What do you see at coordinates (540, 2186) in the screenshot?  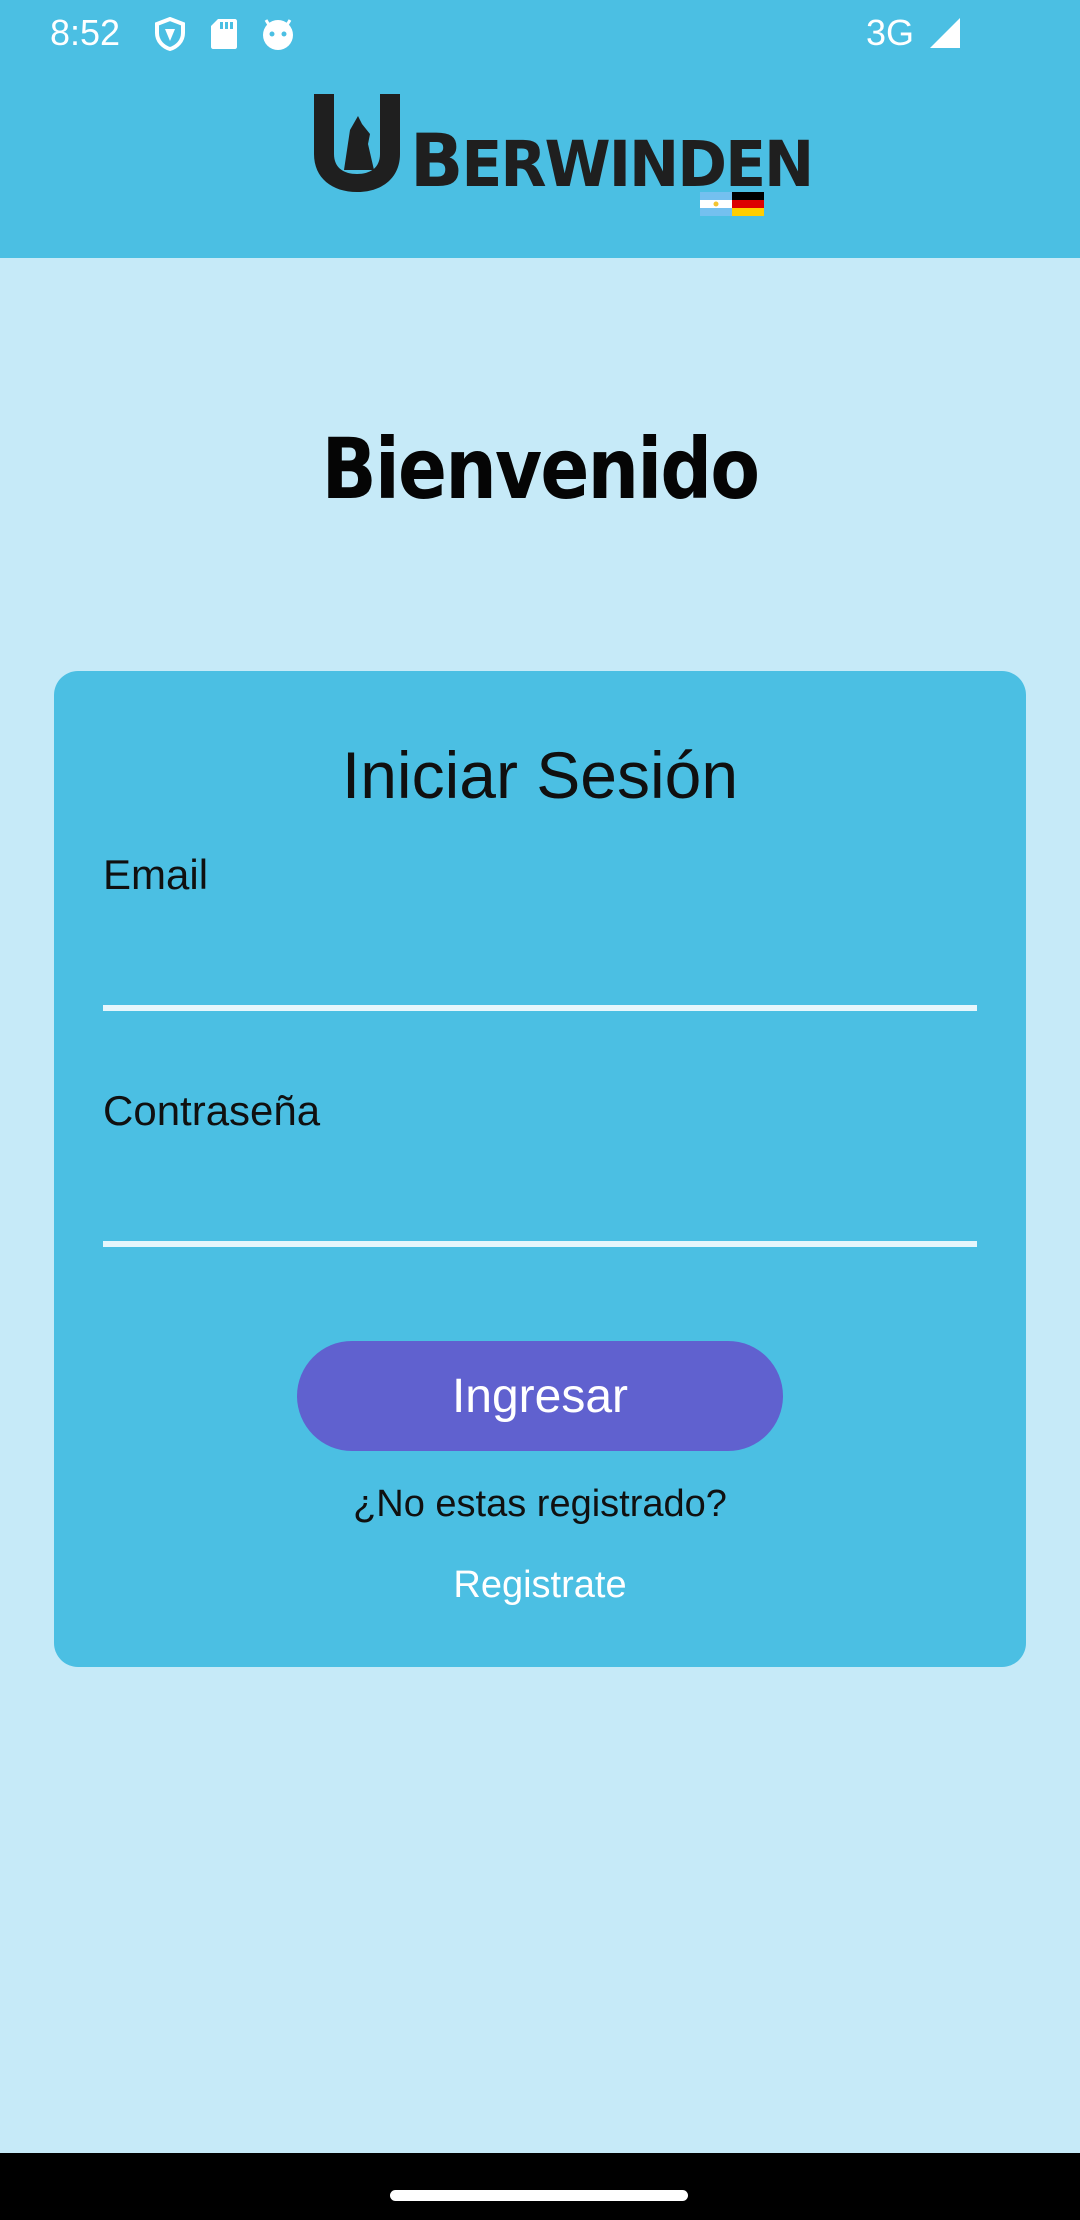 I see `system-navigation-bar` at bounding box center [540, 2186].